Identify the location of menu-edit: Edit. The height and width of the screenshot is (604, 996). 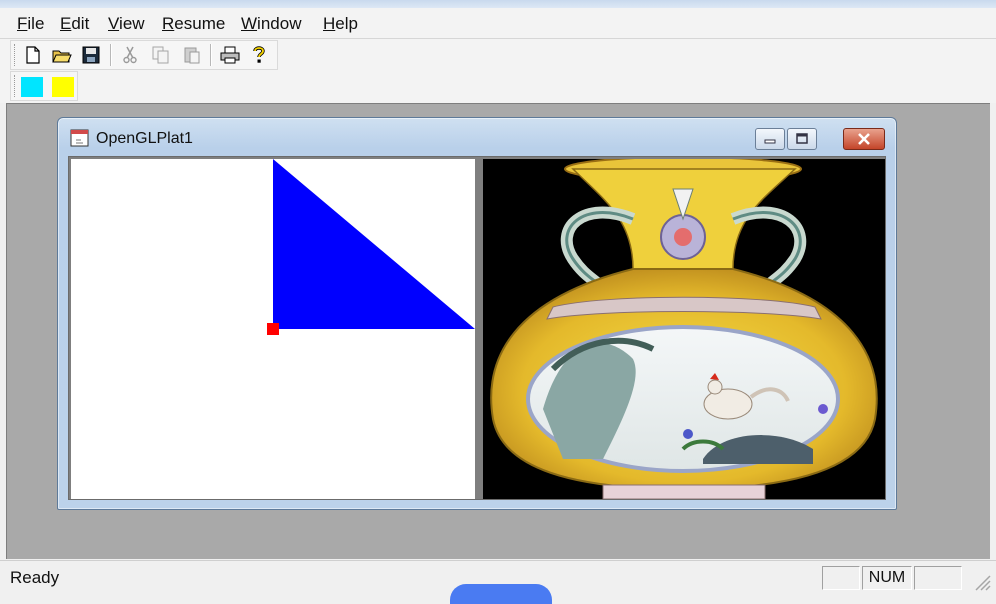
(74, 24).